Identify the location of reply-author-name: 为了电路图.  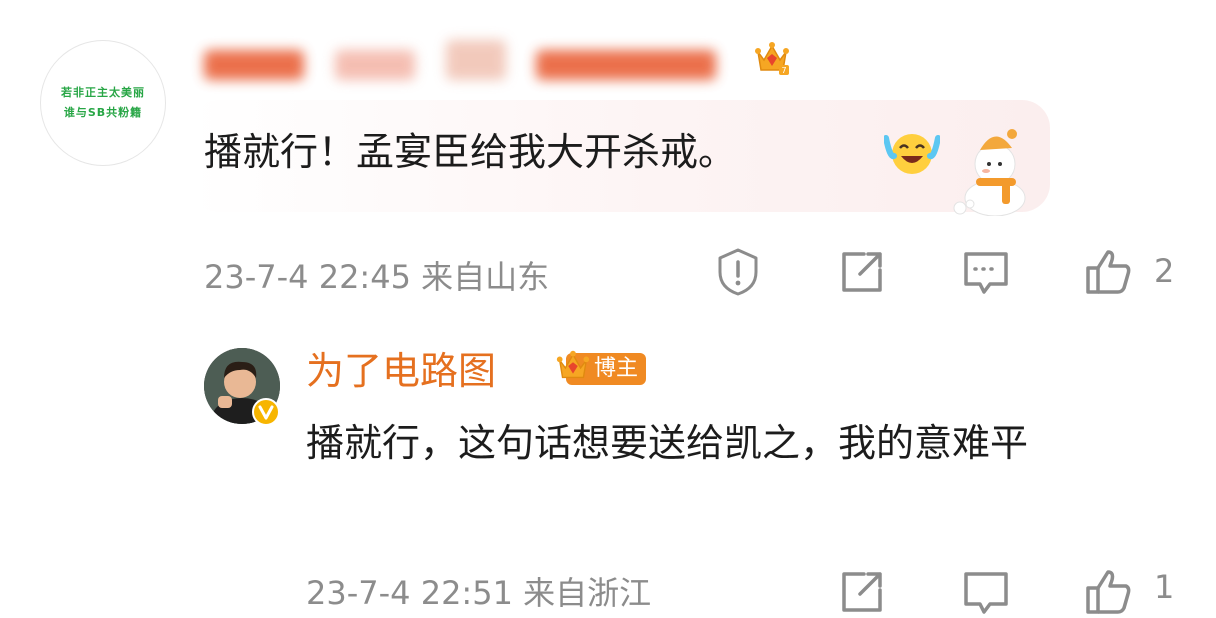
(401, 371).